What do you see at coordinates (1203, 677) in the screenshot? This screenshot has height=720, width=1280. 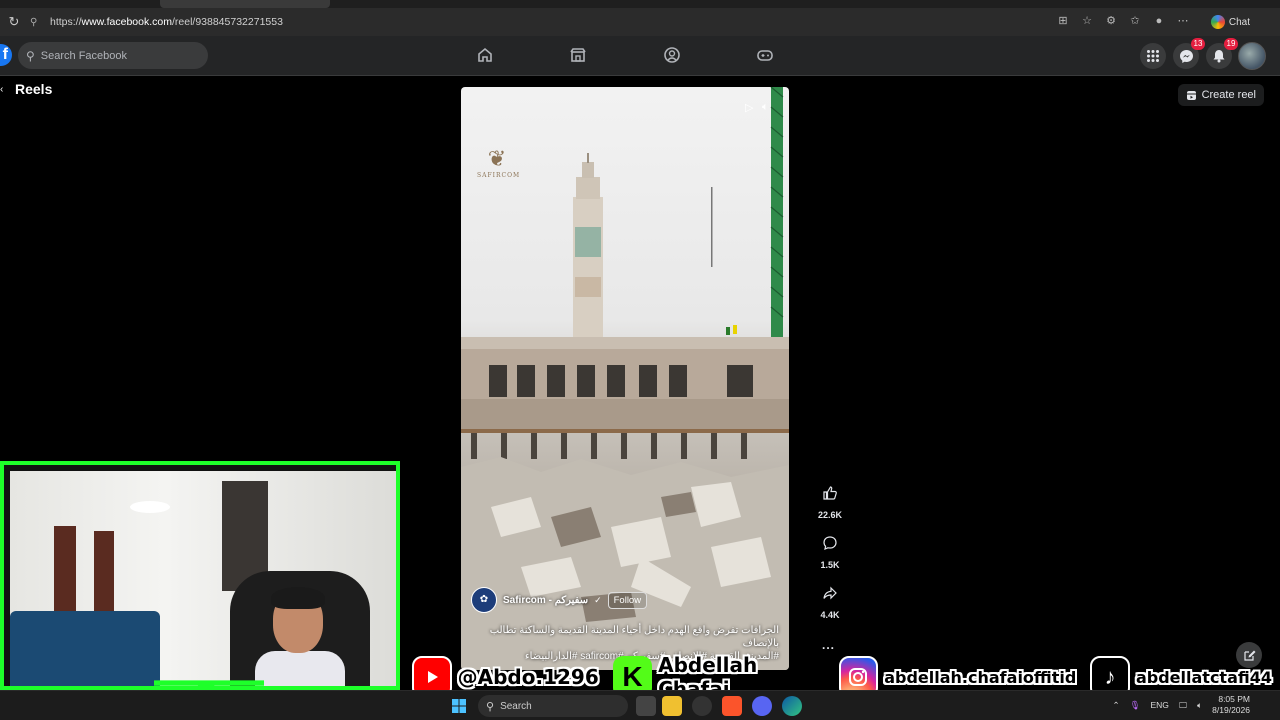 I see `tiktok-handle: abdellatctafi44` at bounding box center [1203, 677].